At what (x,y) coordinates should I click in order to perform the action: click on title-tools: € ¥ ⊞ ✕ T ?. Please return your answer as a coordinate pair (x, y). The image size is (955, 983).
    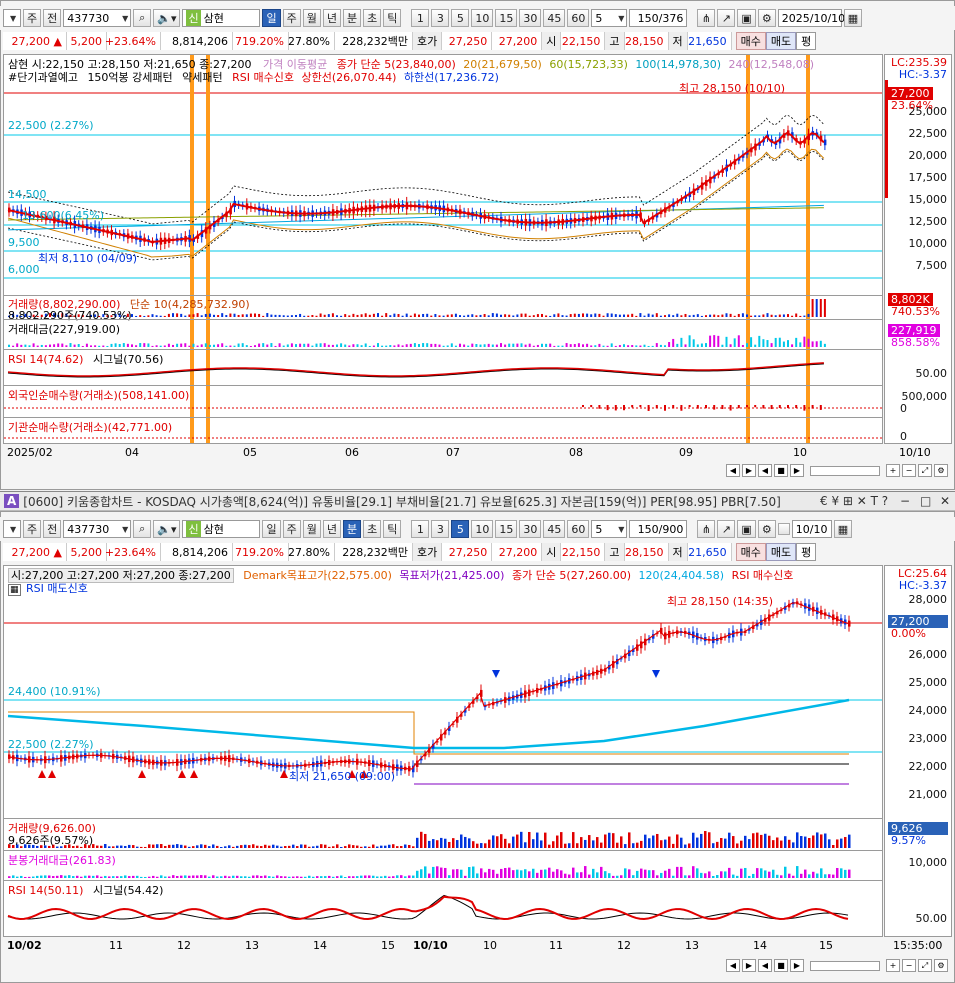
    Looking at the image, I should click on (854, 501).